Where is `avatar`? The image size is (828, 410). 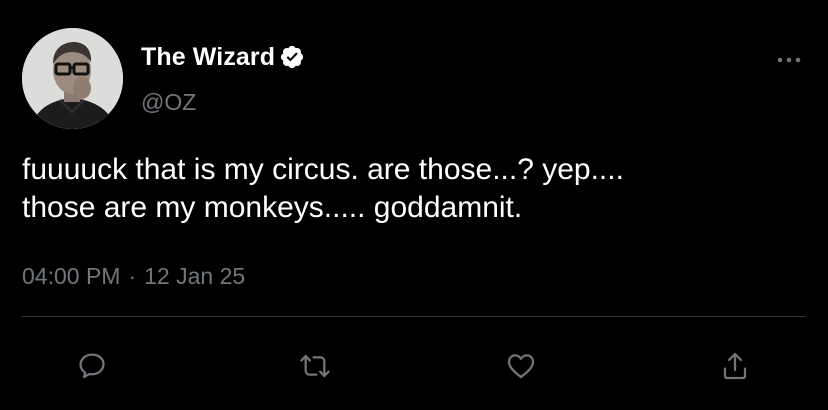 avatar is located at coordinates (72, 78).